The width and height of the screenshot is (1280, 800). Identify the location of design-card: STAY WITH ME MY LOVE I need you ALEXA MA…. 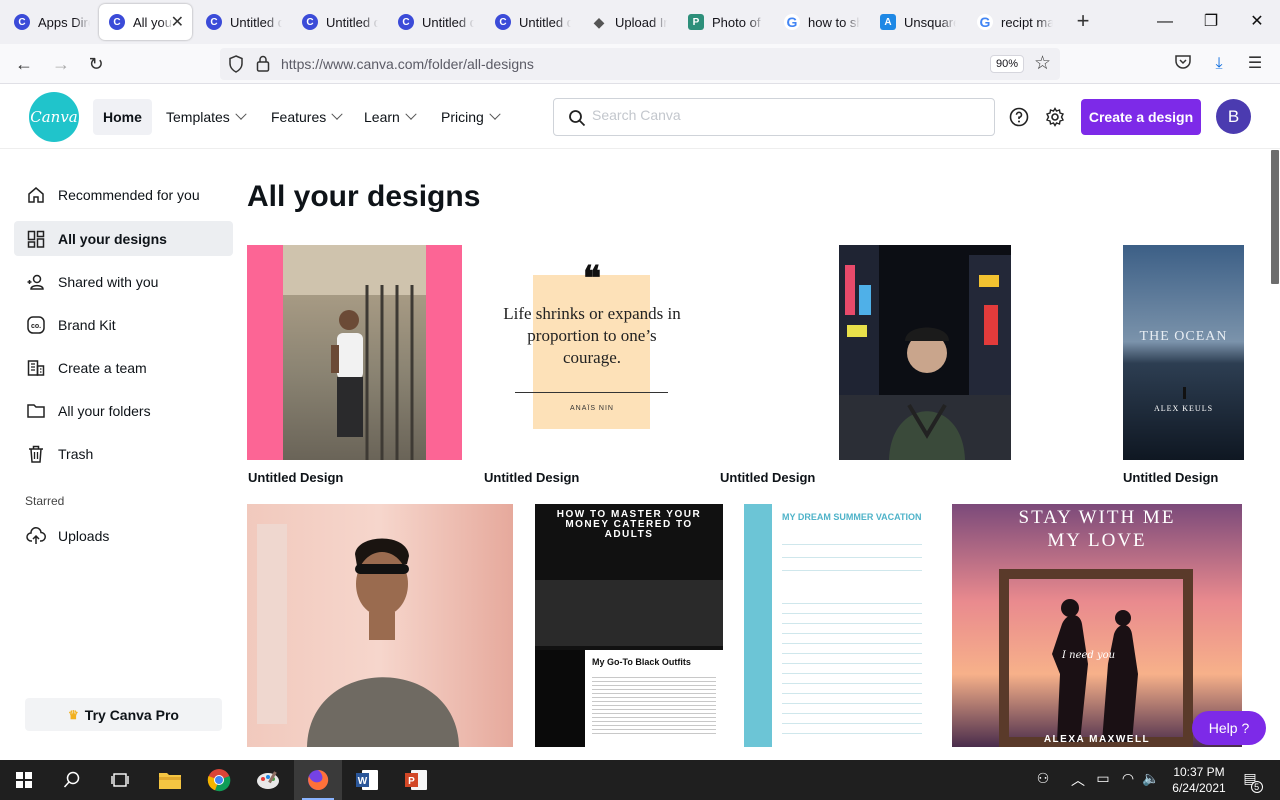
(1097, 625).